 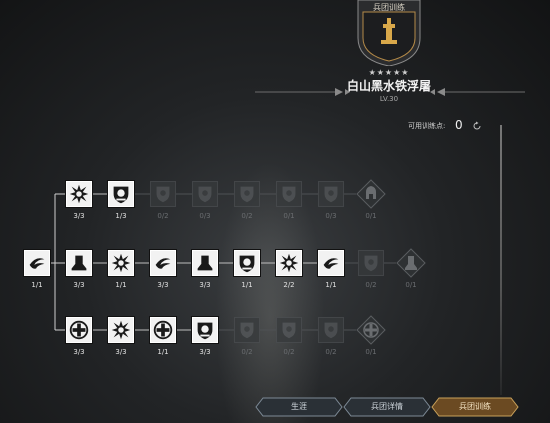 I want to click on skill-node-mid-1-label: 3/3, so click(x=79, y=285).